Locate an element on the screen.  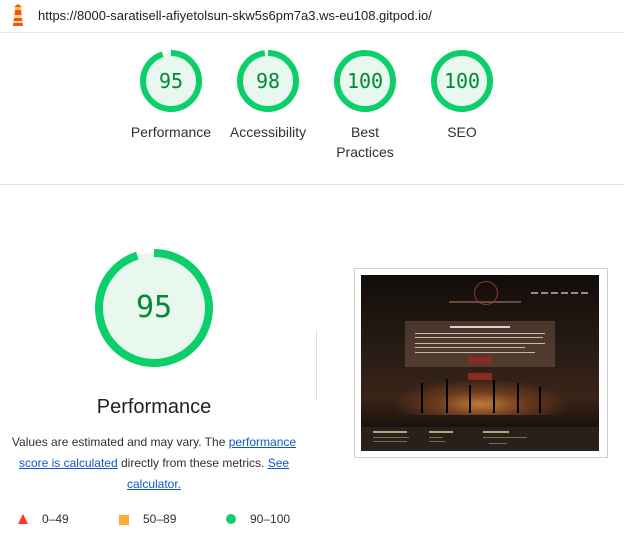
section-divider is located at coordinates (312, 184).